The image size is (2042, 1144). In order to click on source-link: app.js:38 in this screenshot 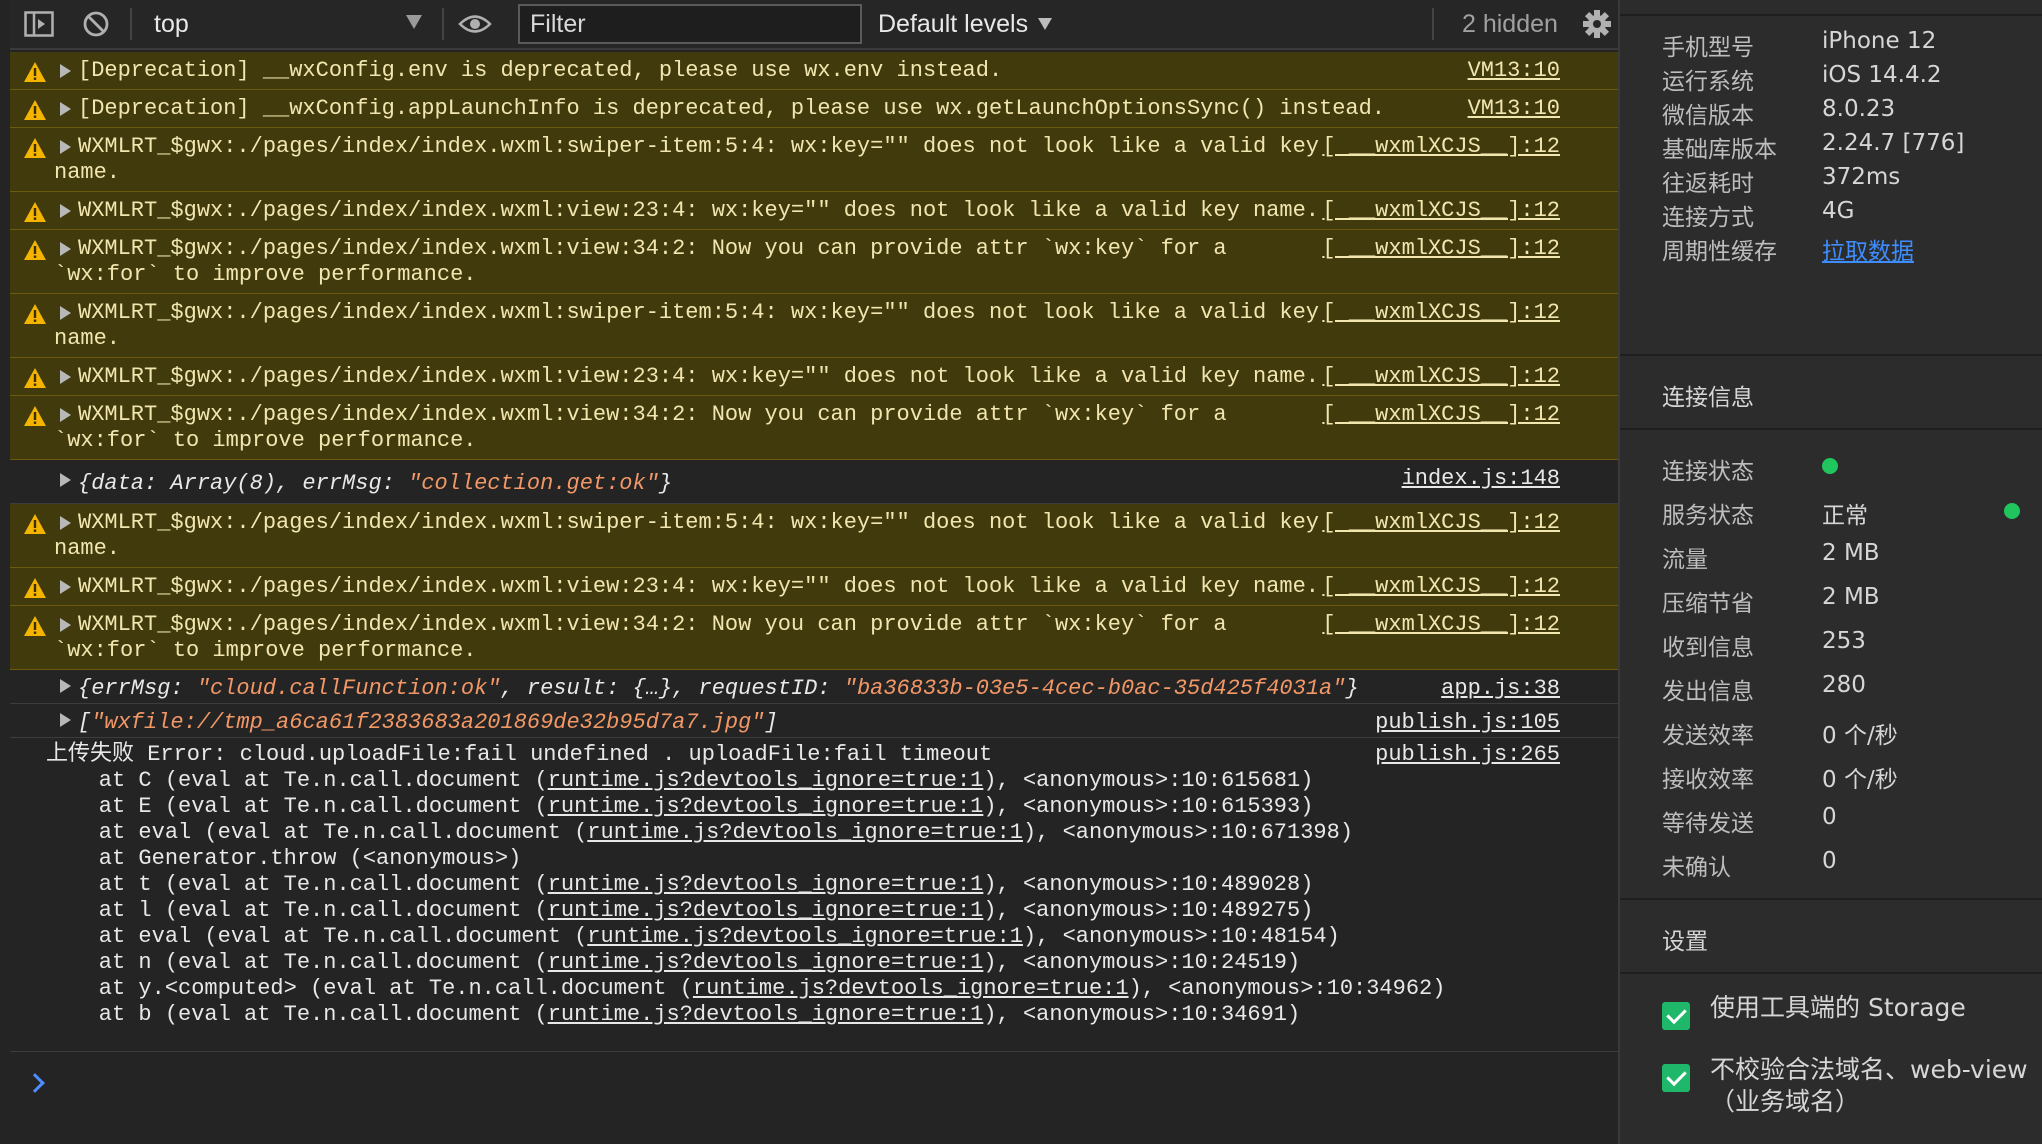, I will do `click(1500, 689)`.